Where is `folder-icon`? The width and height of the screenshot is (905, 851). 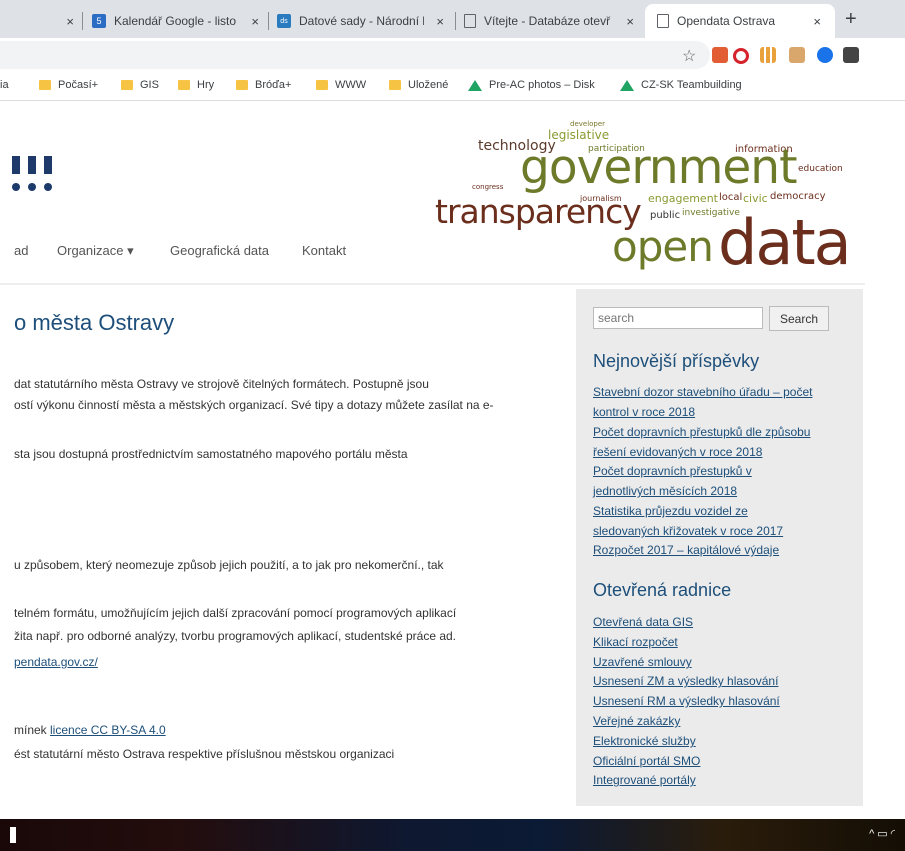 folder-icon is located at coordinates (127, 85).